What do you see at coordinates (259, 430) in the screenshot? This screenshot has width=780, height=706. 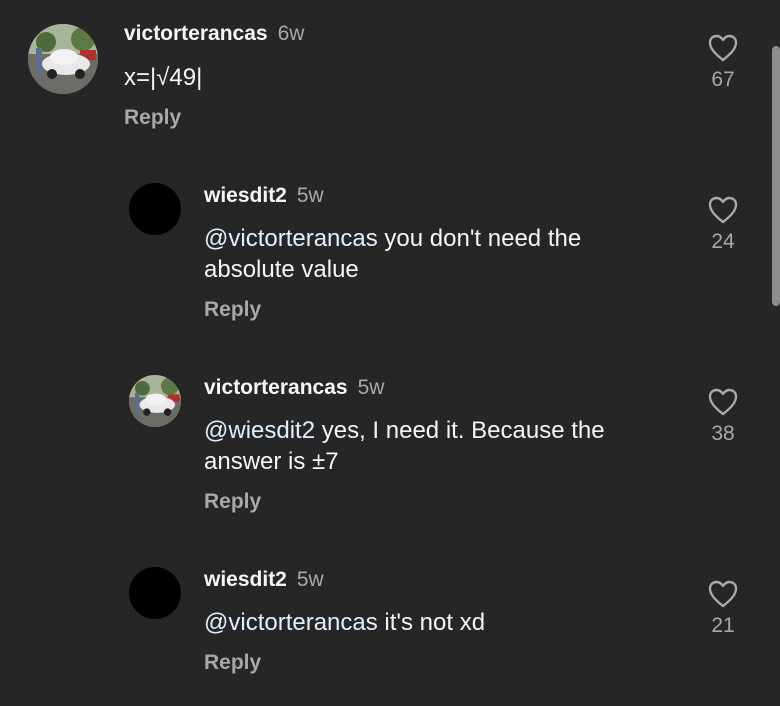 I see `mention-link: @wiesdit2` at bounding box center [259, 430].